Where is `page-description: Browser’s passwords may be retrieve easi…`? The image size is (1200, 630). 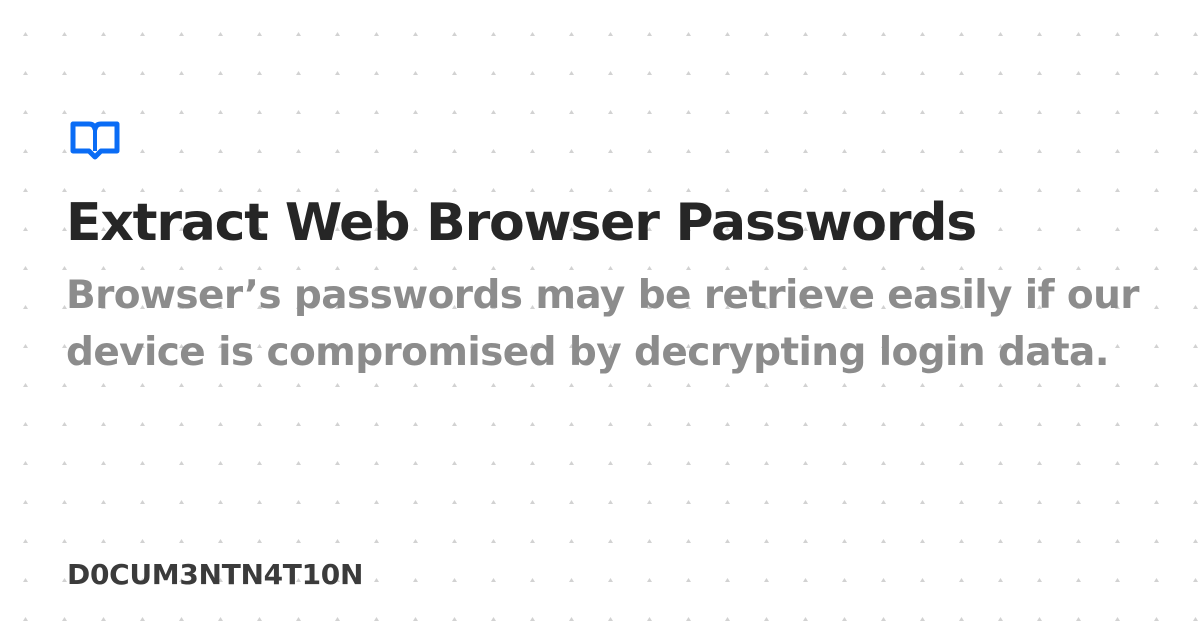 page-description: Browser’s passwords may be retrieve easi… is located at coordinates (603, 324).